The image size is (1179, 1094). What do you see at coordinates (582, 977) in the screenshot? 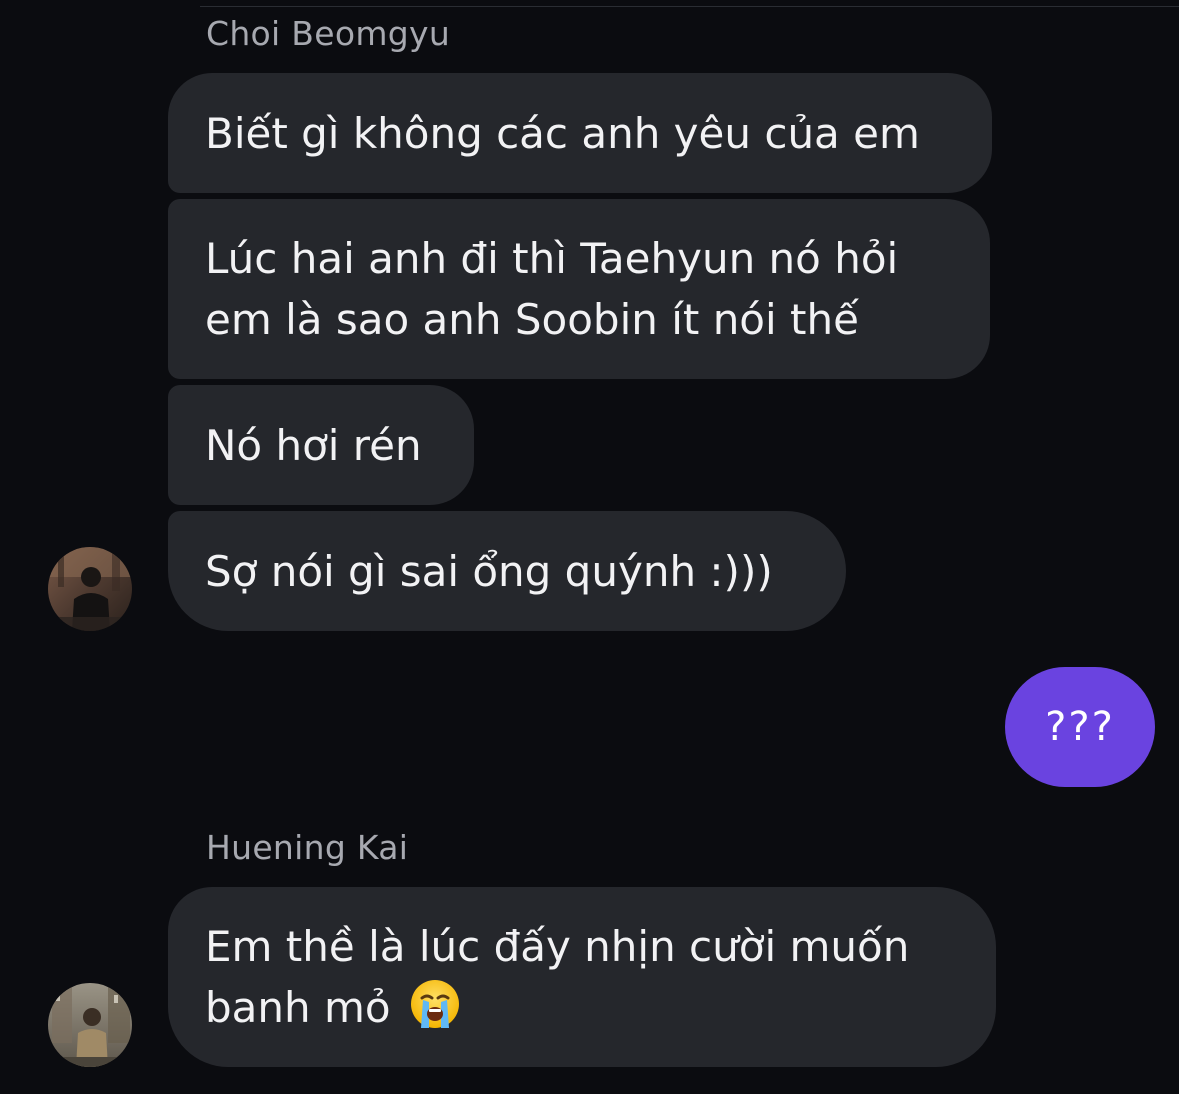
I see `message-bubble: Em thề là lúc đấy nhịn cười muốn banh mỏ` at bounding box center [582, 977].